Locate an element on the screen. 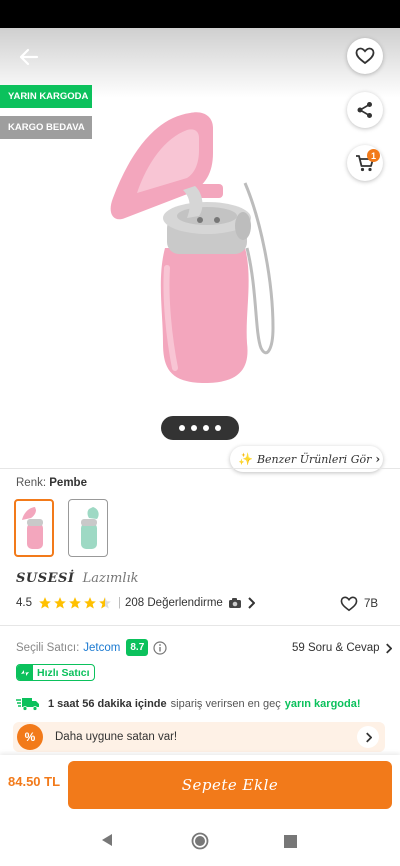  variant-thumbnail-green is located at coordinates (90, 528).